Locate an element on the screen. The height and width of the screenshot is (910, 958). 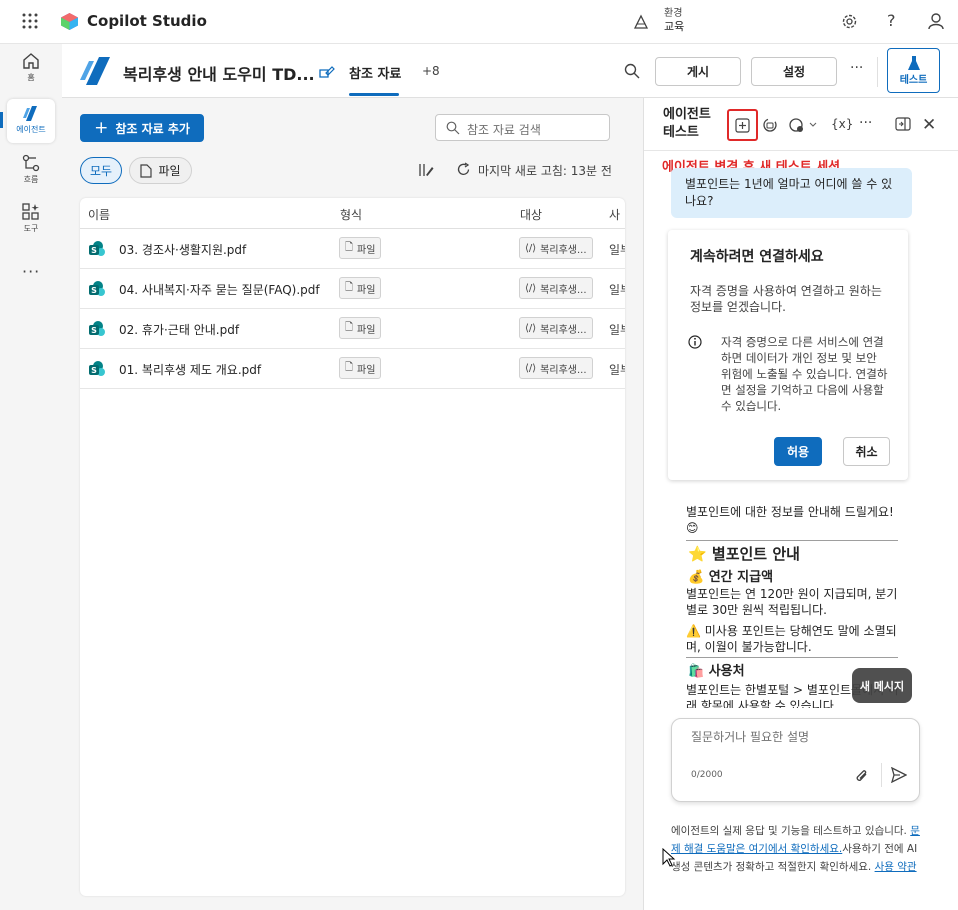
nav-home-label: 홈 is located at coordinates (31, 77).